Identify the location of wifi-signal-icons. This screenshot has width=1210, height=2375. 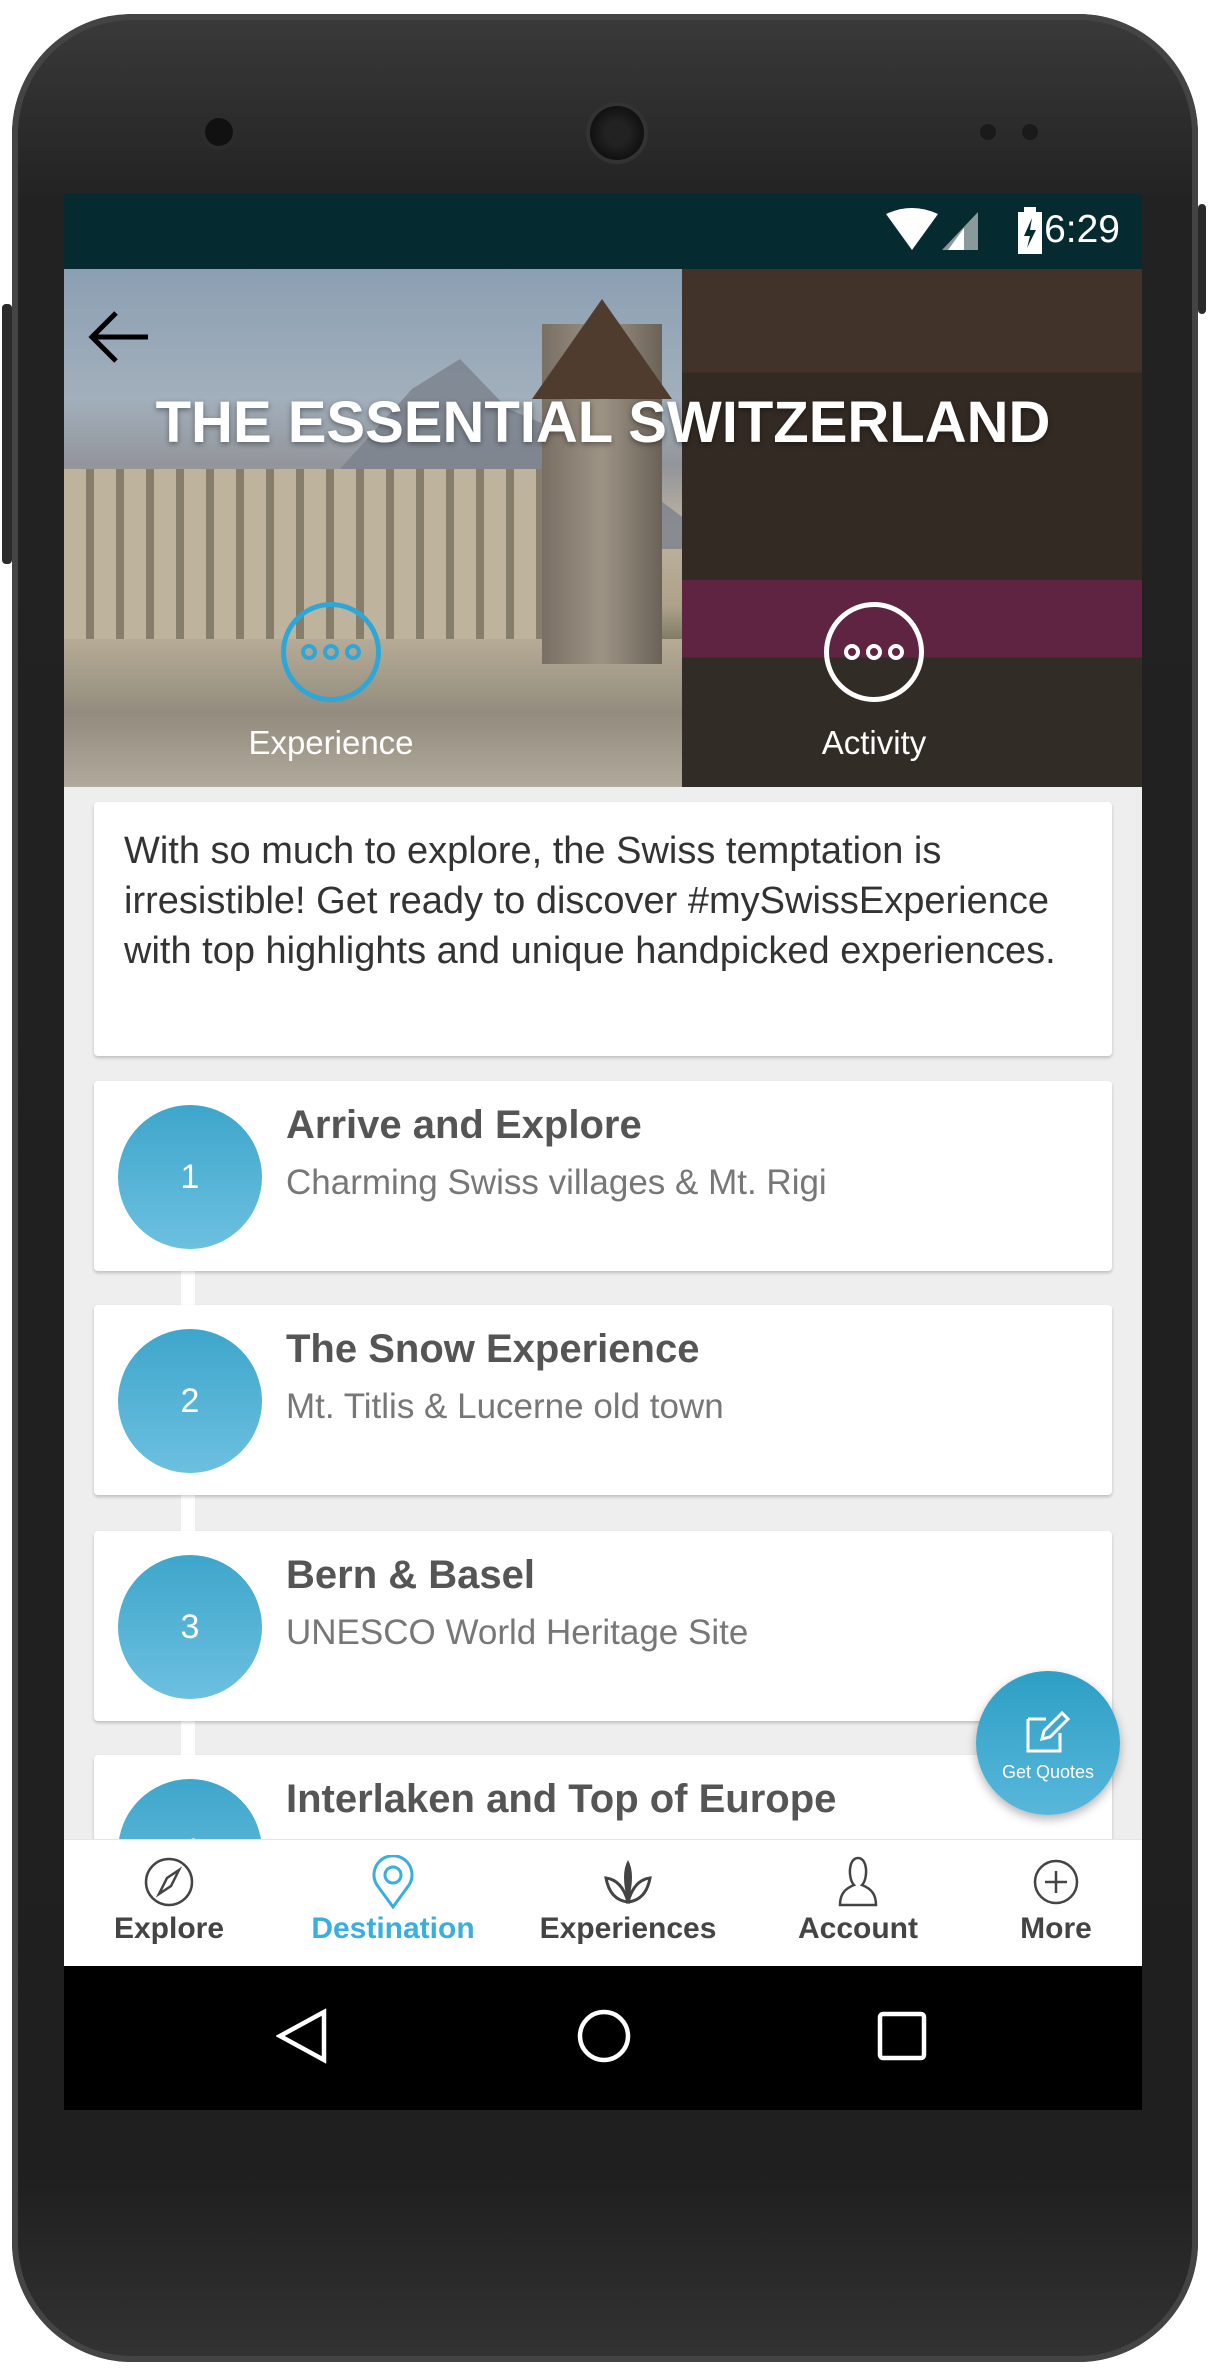
(932, 229).